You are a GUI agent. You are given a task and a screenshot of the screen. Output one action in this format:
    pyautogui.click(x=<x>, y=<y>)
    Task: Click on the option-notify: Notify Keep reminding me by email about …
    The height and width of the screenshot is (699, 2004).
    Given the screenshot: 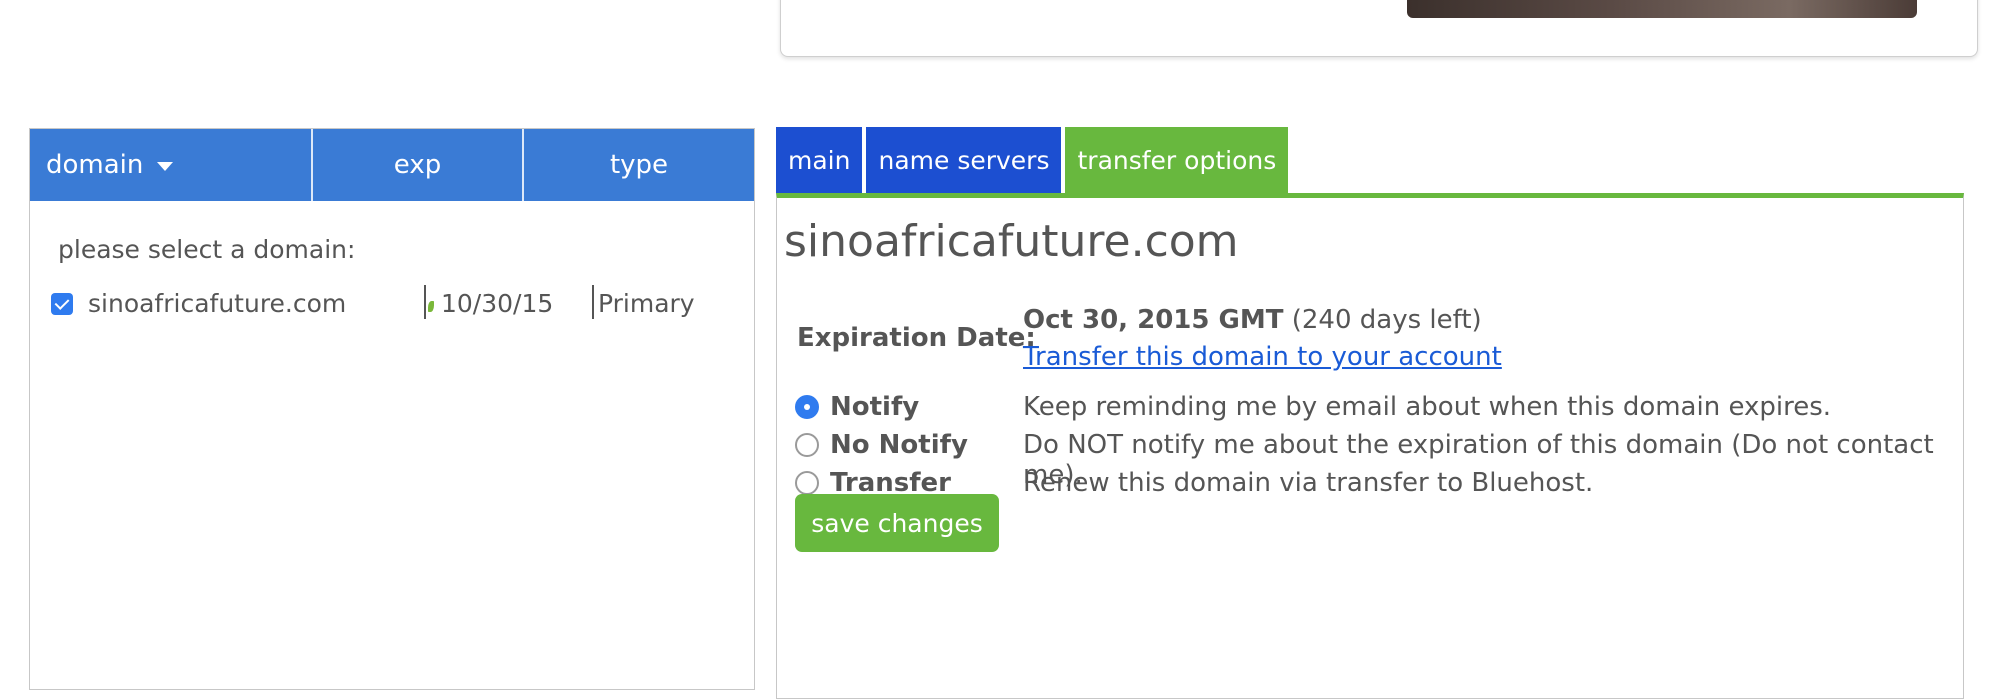 What is the action you would take?
    pyautogui.click(x=1375, y=408)
    